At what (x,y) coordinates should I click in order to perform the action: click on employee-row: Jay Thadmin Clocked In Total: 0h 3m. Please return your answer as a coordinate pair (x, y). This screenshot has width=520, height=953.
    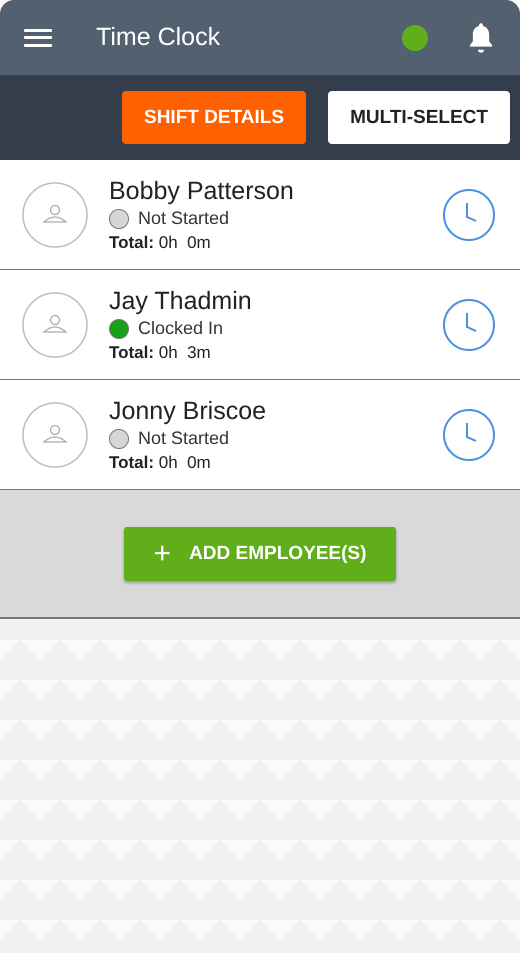
    Looking at the image, I should click on (260, 325).